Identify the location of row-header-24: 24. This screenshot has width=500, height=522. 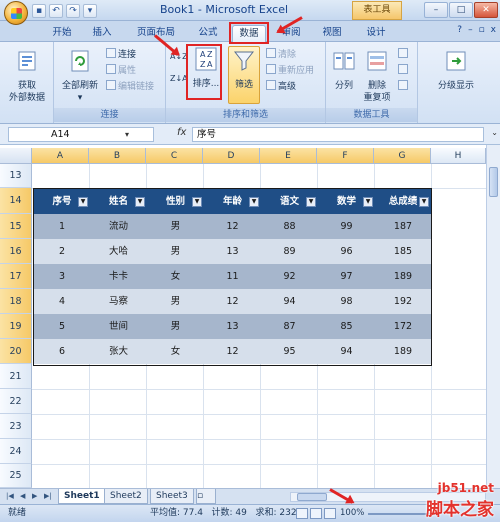
(16, 451).